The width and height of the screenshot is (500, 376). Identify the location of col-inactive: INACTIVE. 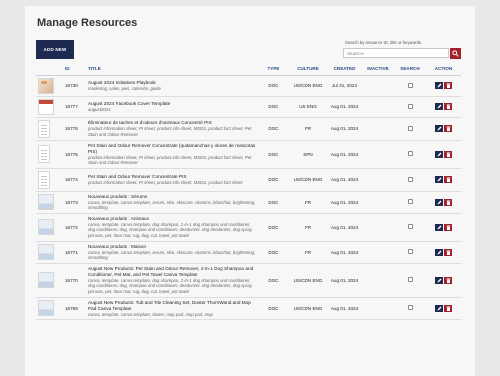
(378, 69).